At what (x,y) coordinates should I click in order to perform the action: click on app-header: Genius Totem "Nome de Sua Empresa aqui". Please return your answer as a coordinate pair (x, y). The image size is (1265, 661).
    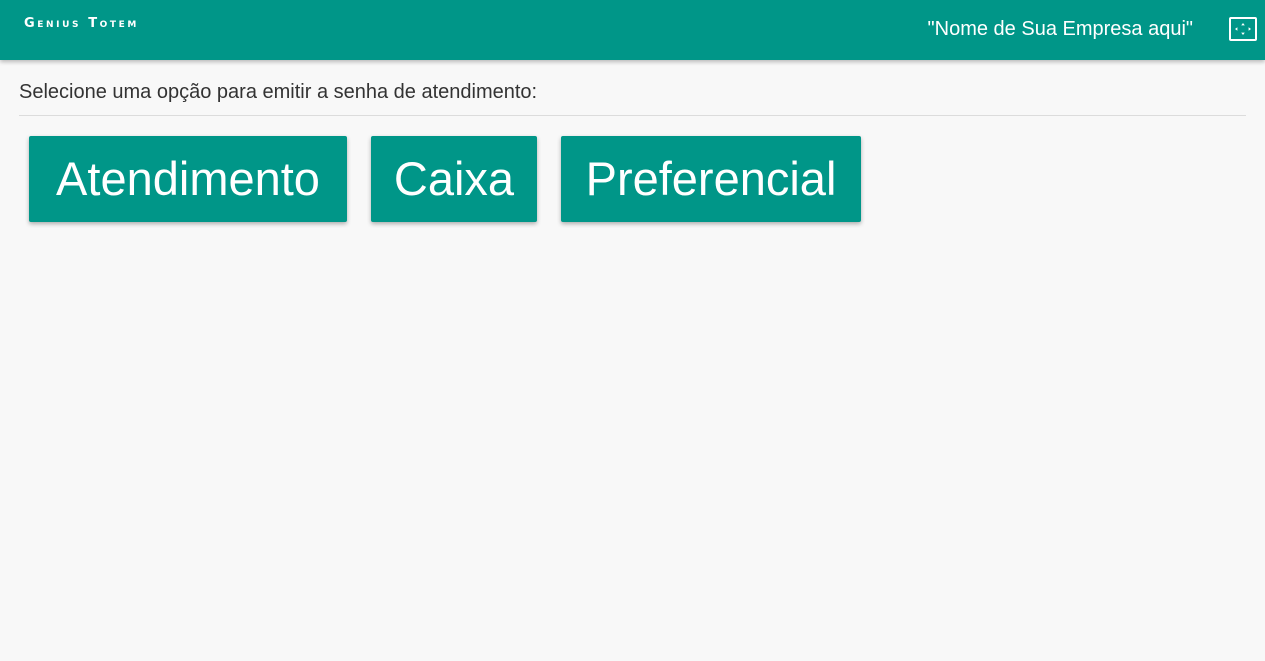
    Looking at the image, I should click on (632, 30).